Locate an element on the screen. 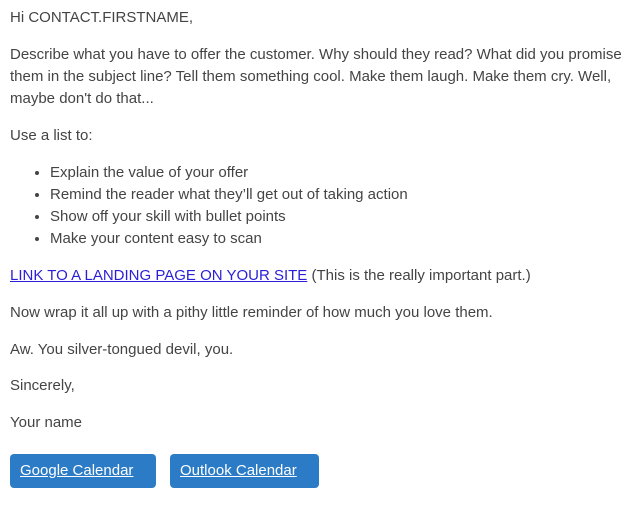 The height and width of the screenshot is (526, 638). list-item: Show off your skill with bullet points is located at coordinates (339, 217).